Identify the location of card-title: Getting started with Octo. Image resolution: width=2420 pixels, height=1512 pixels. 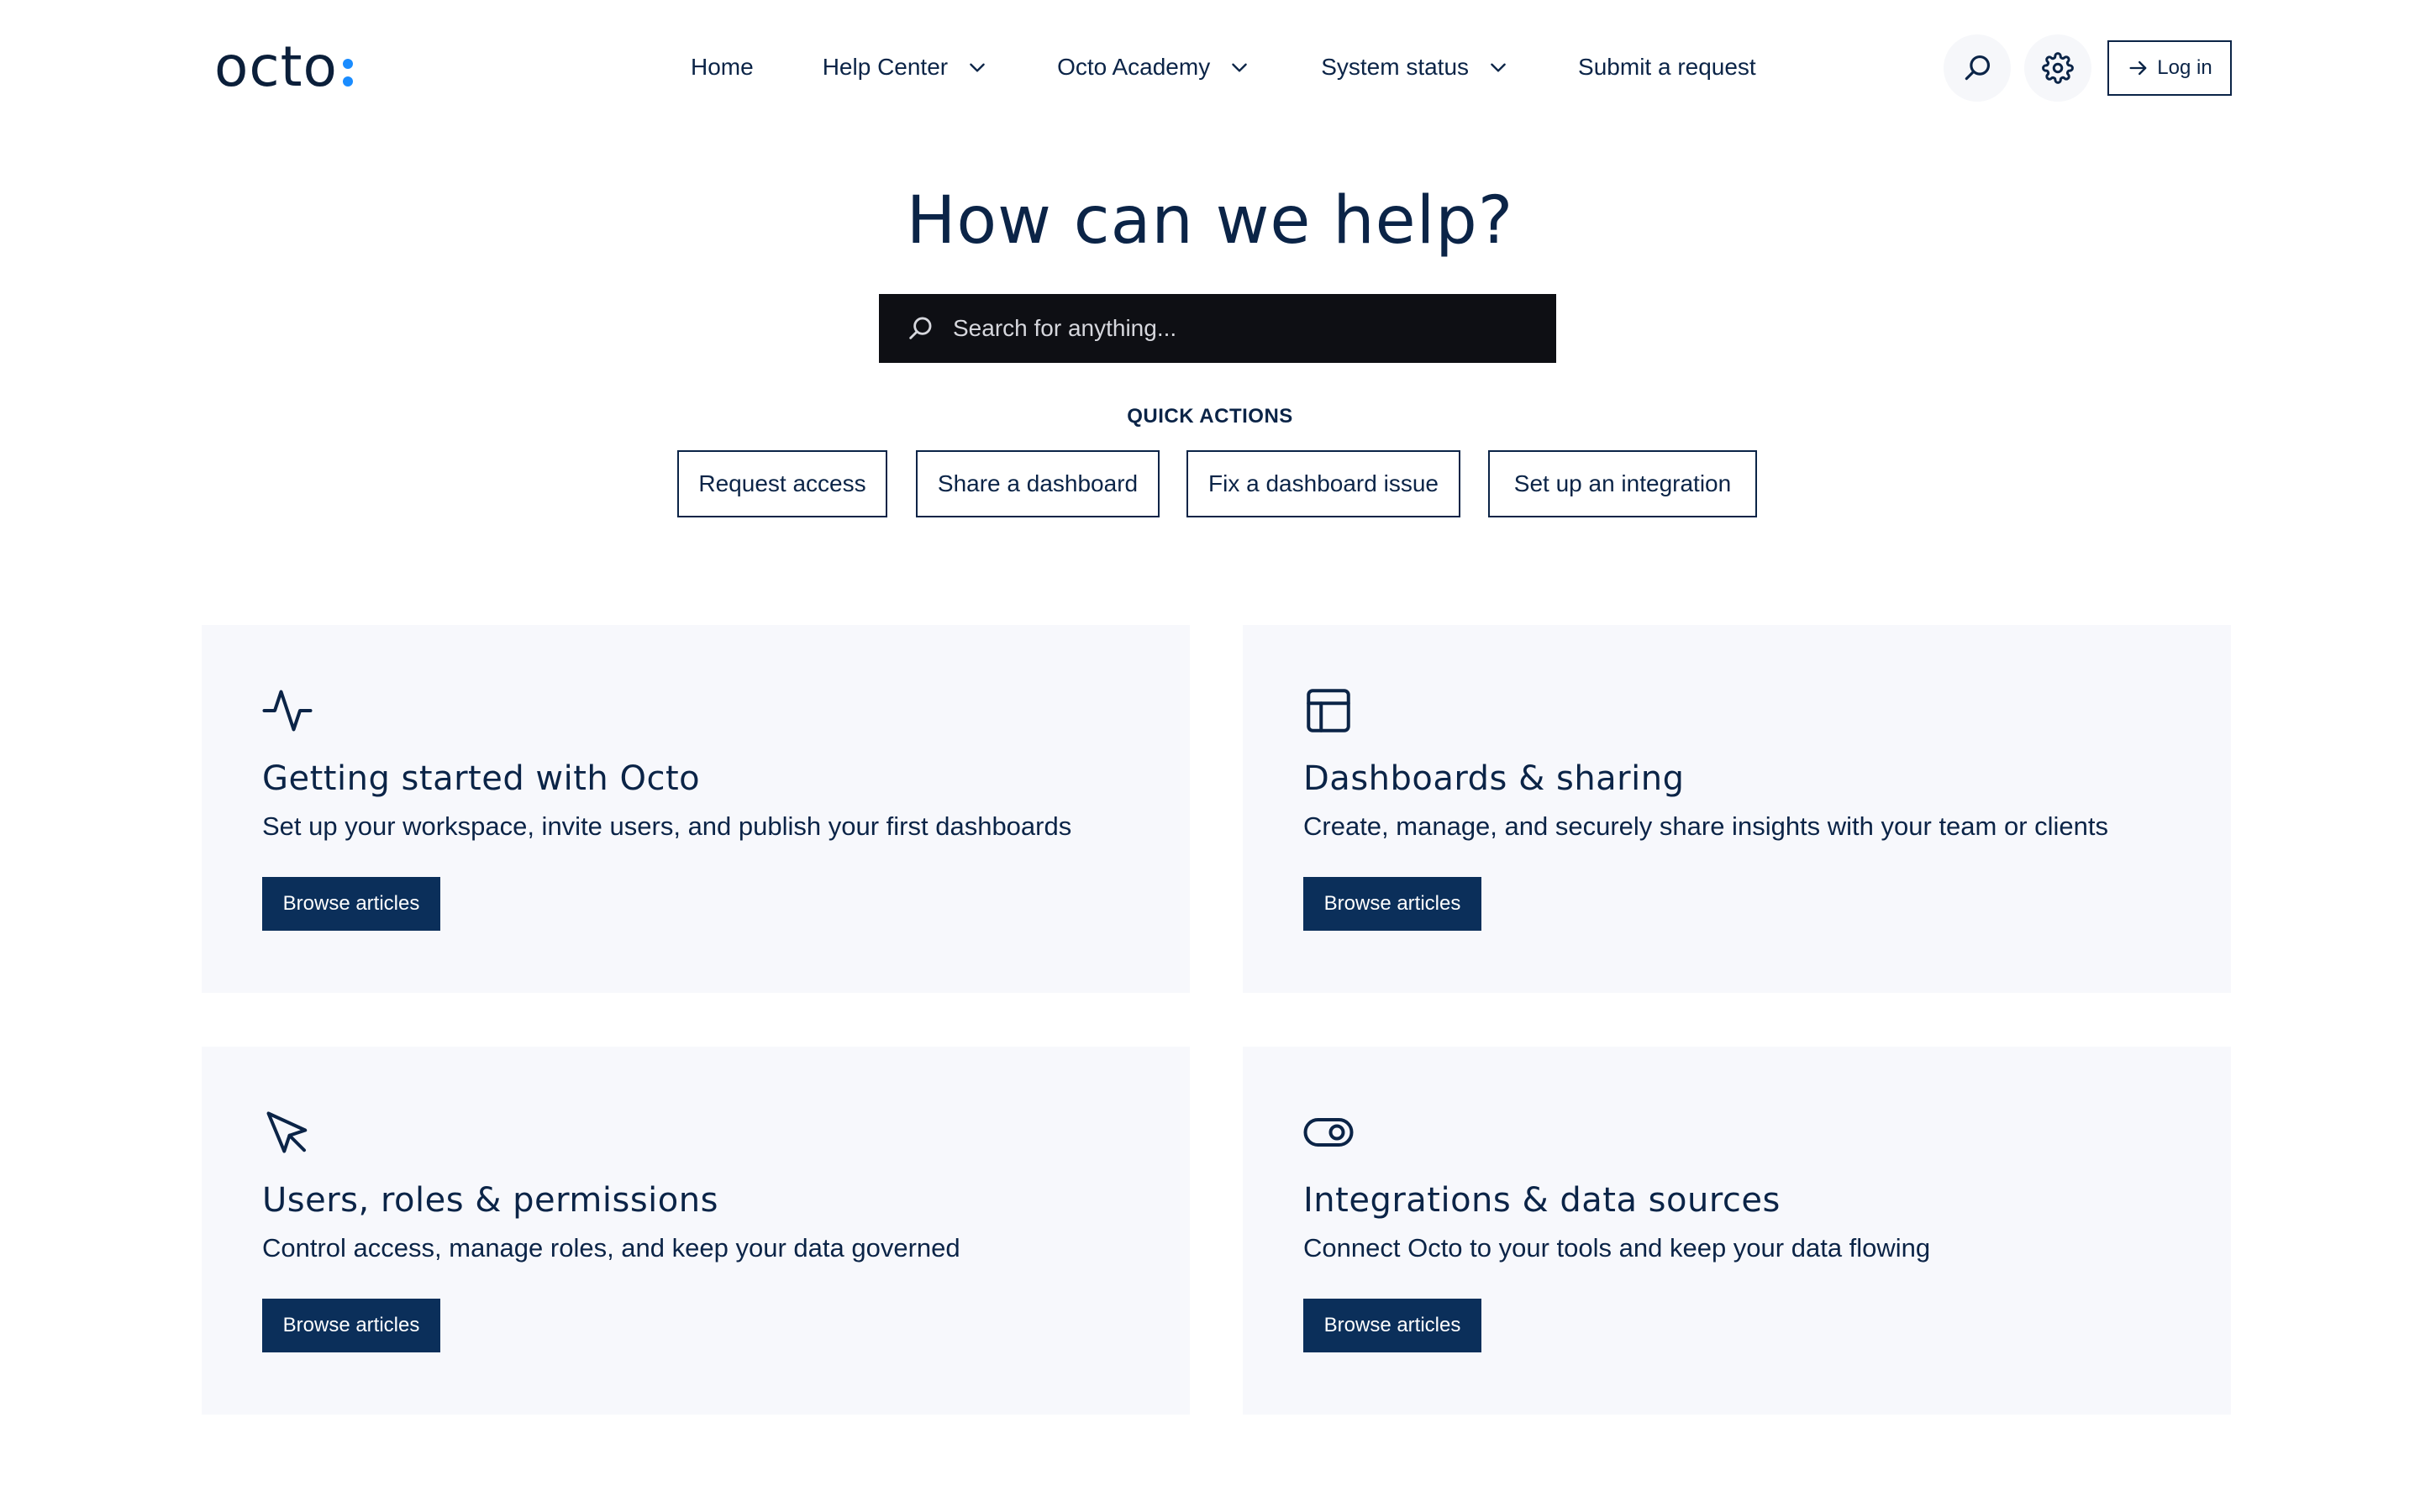
(481, 778).